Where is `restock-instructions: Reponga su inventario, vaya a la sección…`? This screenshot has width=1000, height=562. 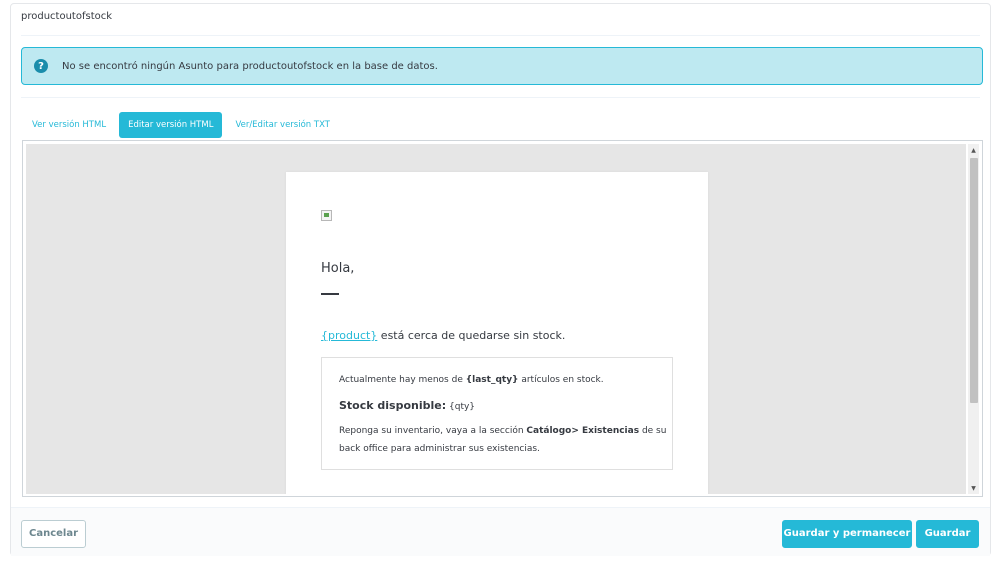
restock-instructions: Reponga su inventario, vaya a la sección… is located at coordinates (504, 440).